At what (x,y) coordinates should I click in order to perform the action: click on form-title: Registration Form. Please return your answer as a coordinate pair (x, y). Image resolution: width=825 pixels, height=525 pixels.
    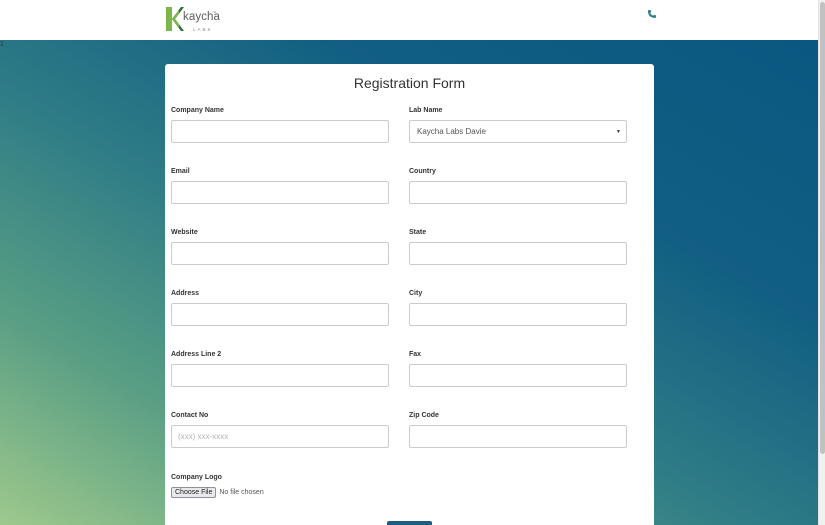
    Looking at the image, I should click on (409, 83).